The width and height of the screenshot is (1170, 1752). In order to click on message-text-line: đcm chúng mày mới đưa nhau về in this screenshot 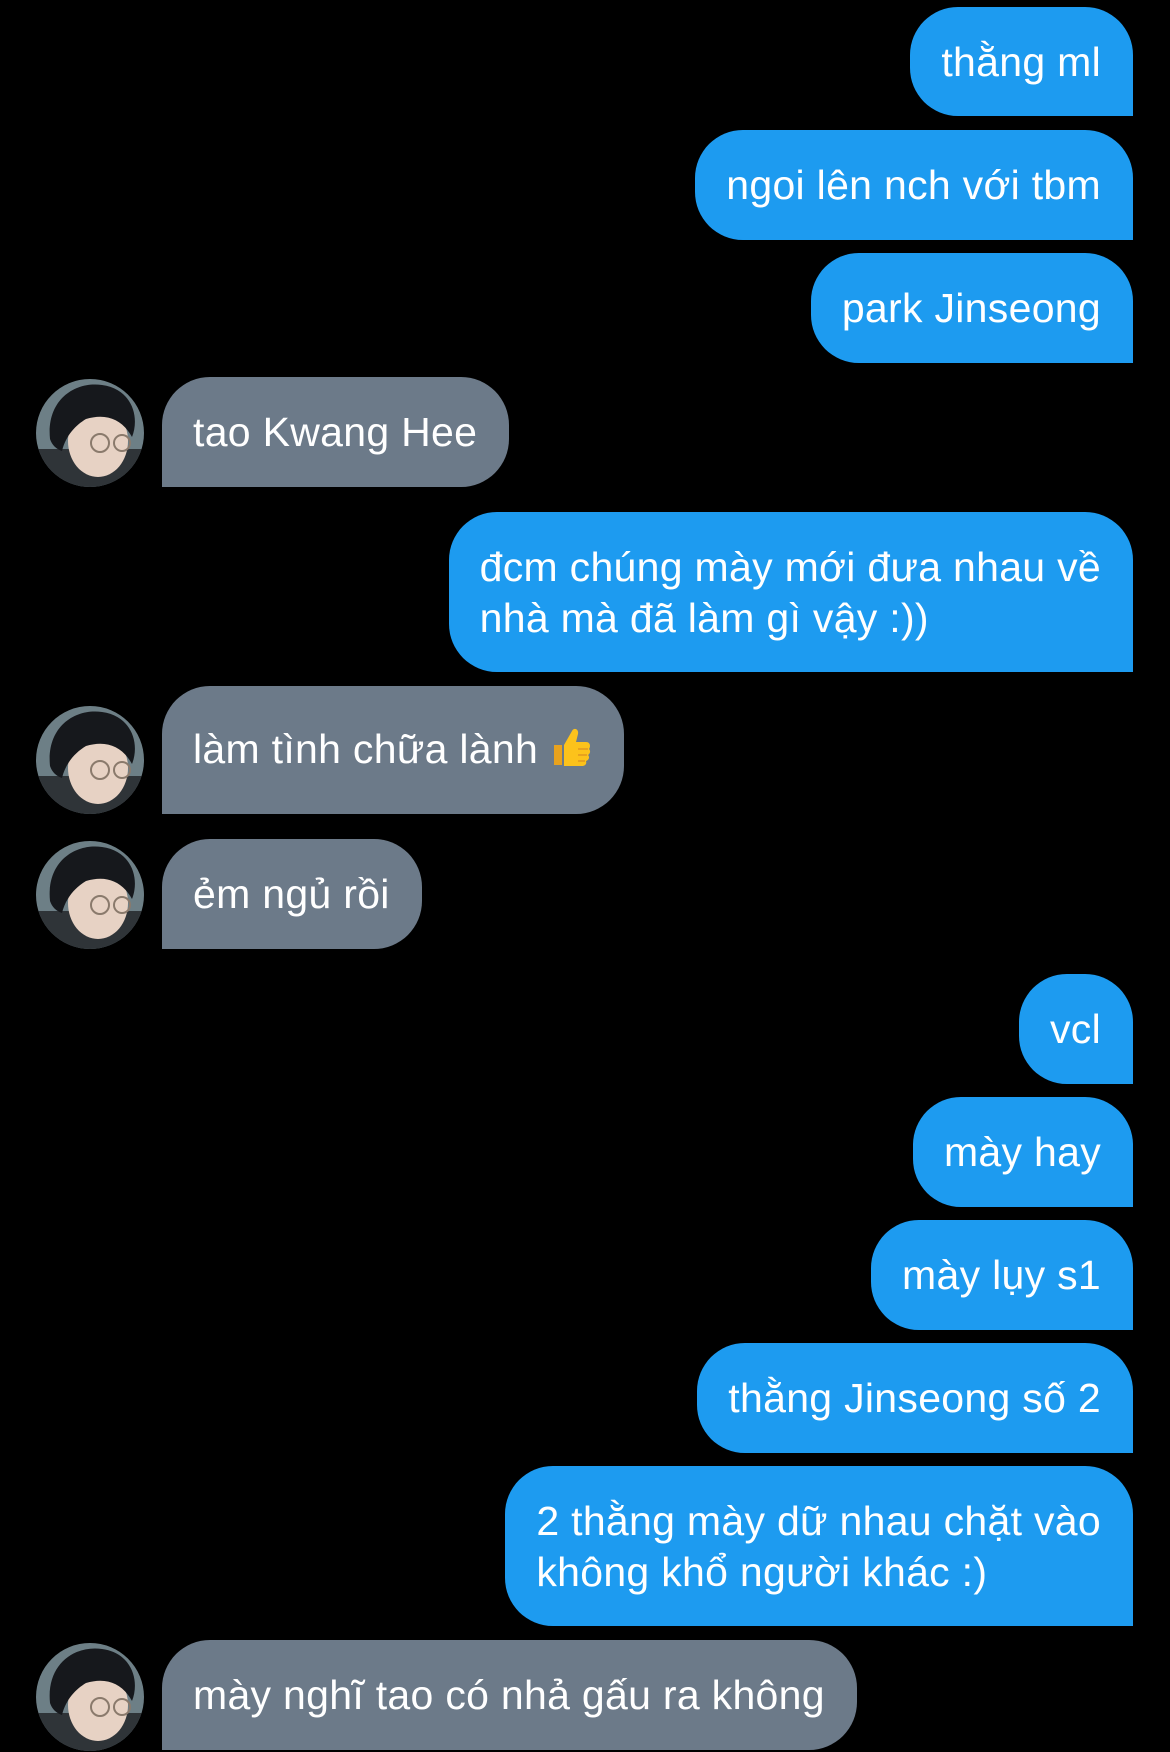, I will do `click(790, 567)`.